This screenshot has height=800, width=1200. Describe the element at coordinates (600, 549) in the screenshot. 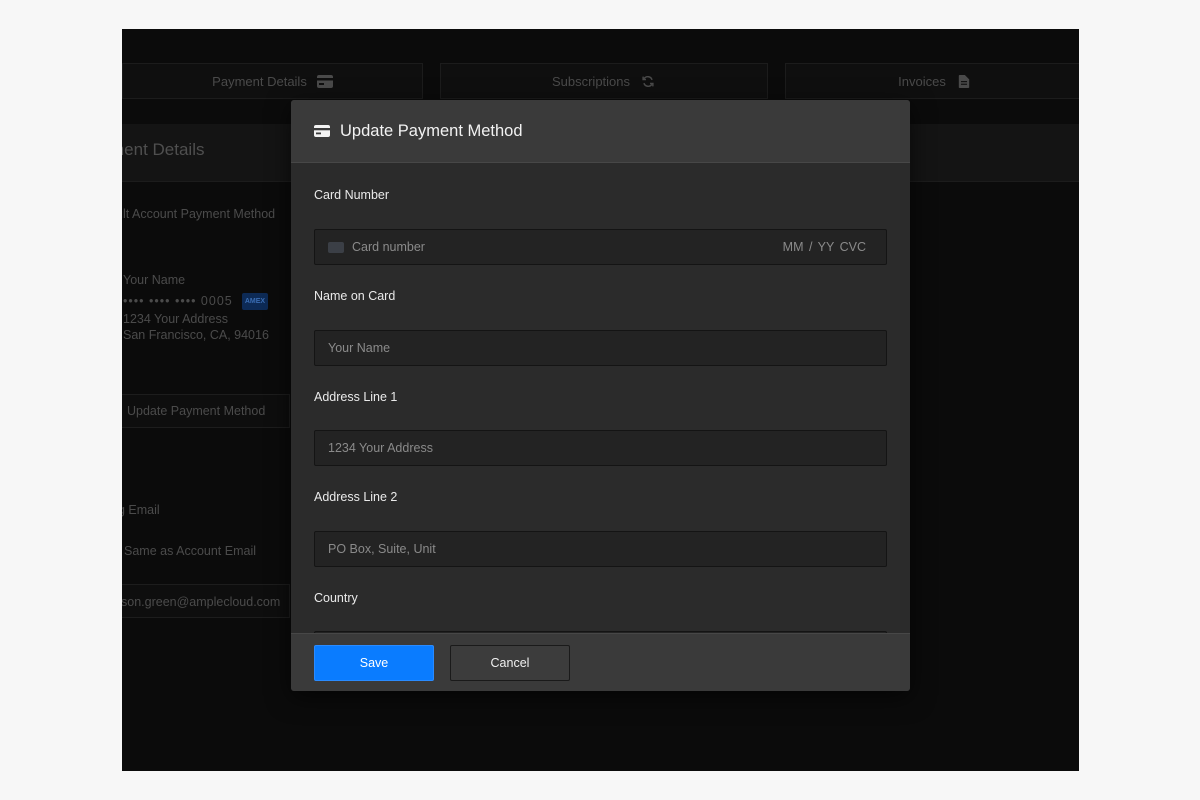

I see `address-line-2-input: PO Box, Suite, Unit` at that location.